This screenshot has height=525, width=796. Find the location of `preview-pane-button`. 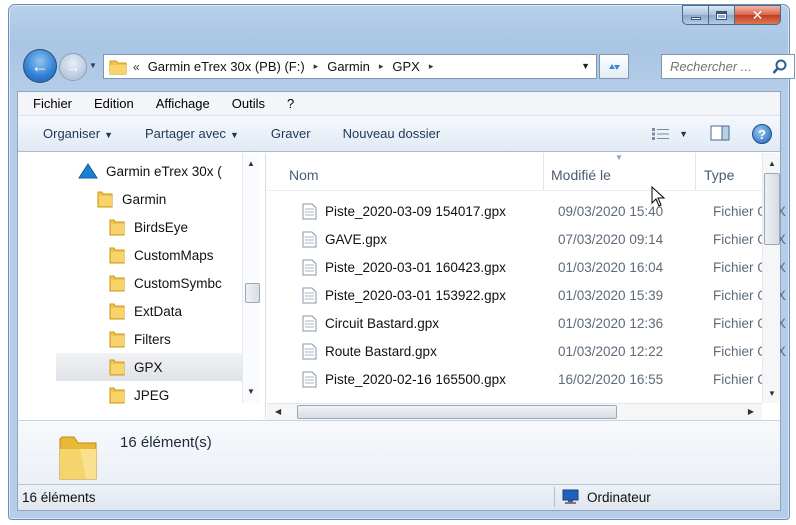

preview-pane-button is located at coordinates (720, 134).